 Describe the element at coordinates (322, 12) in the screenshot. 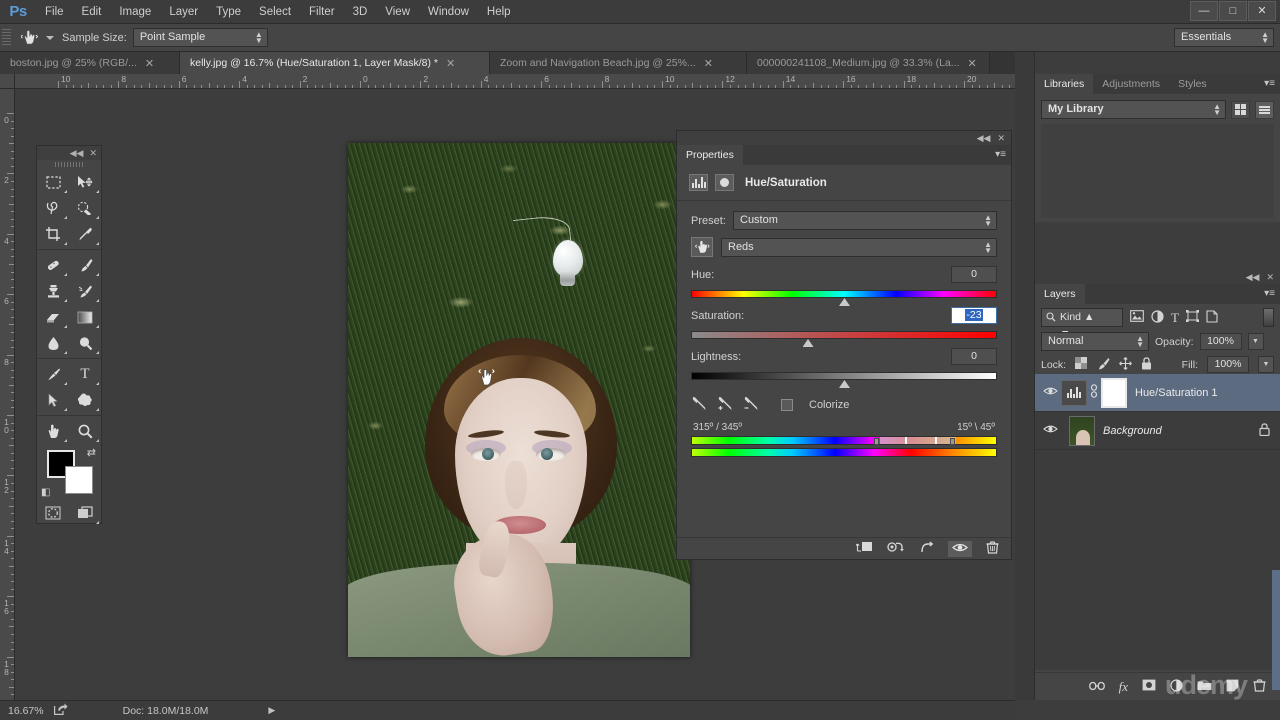

I see `menu-filter: Filter` at that location.